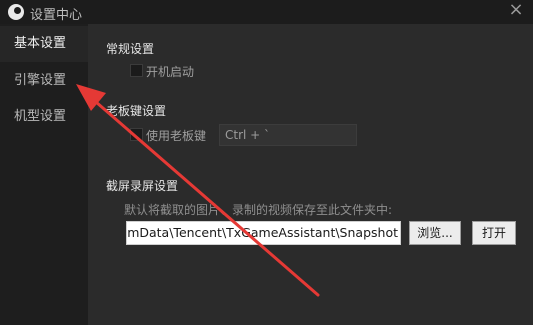 The height and width of the screenshot is (325, 533). I want to click on window-title: 设置中心, so click(56, 15).